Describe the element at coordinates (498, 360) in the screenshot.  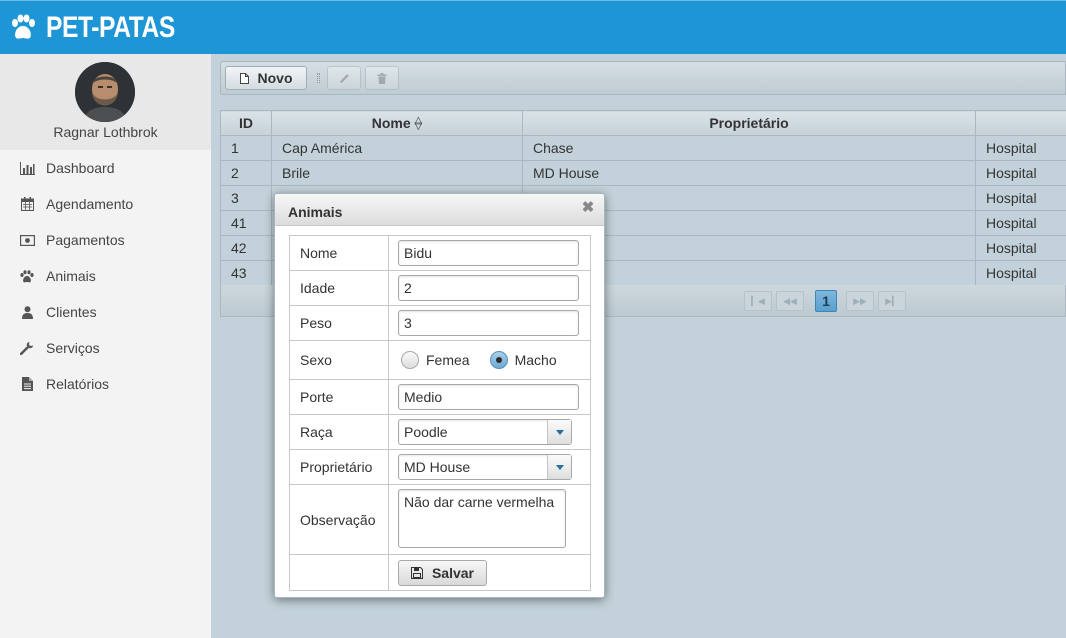
I see `macho-radio` at that location.